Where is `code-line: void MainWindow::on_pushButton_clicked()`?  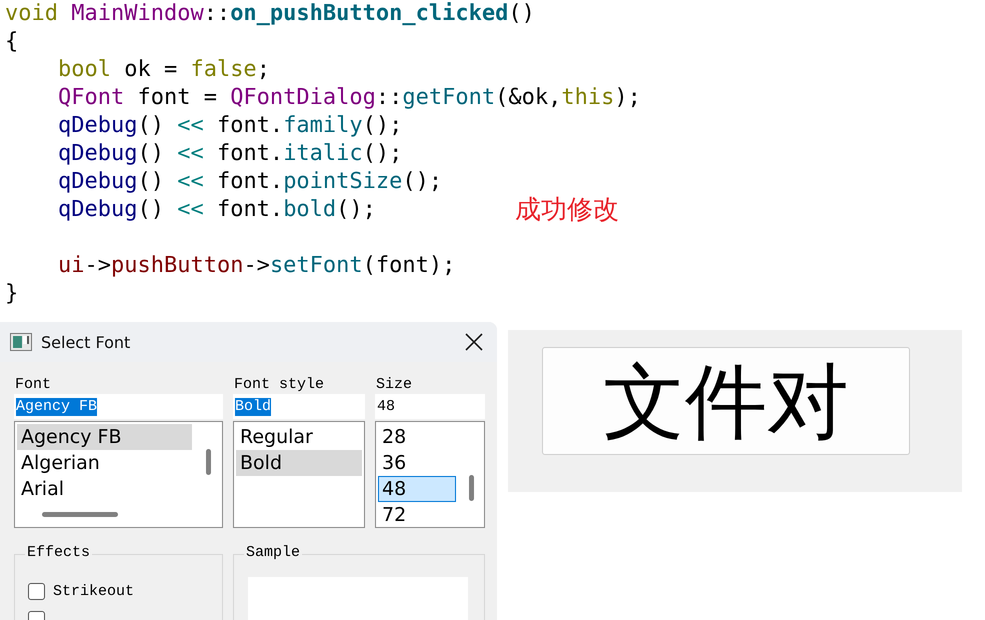
code-line: void MainWindow::on_pushButton_clicked() is located at coordinates (270, 14).